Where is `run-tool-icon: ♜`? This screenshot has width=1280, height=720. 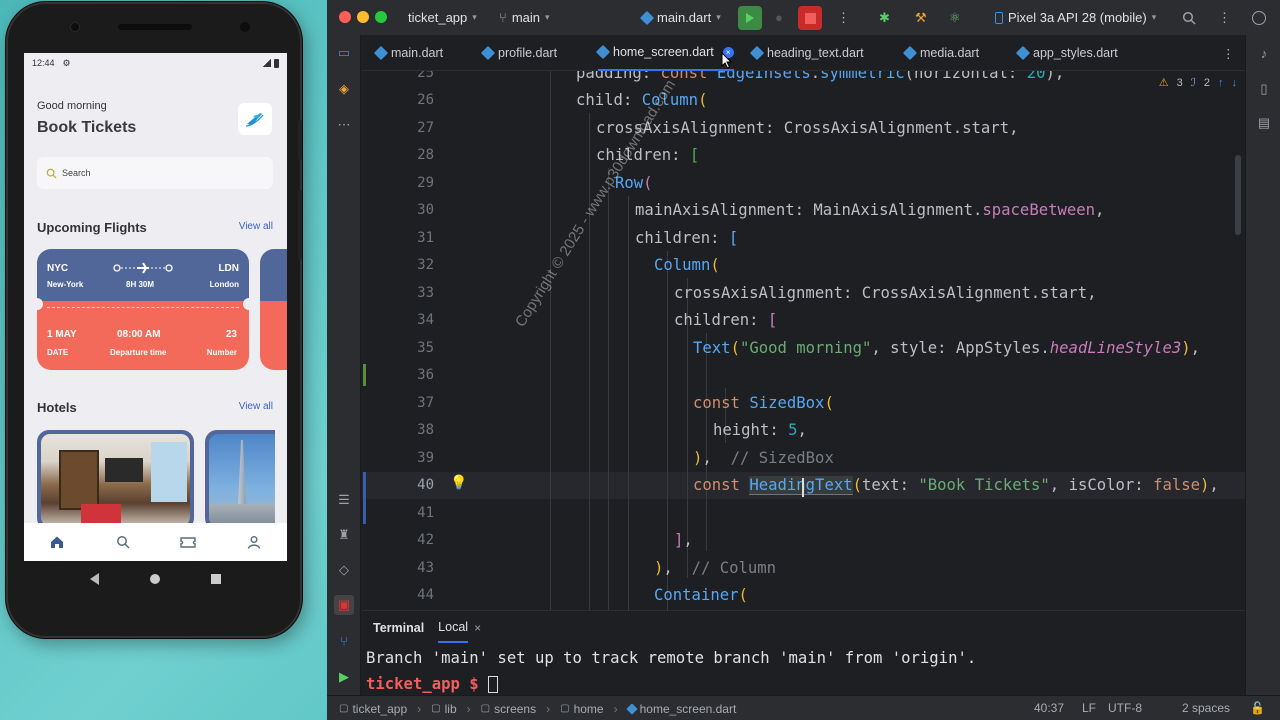
run-tool-icon: ♜ is located at coordinates (344, 535).